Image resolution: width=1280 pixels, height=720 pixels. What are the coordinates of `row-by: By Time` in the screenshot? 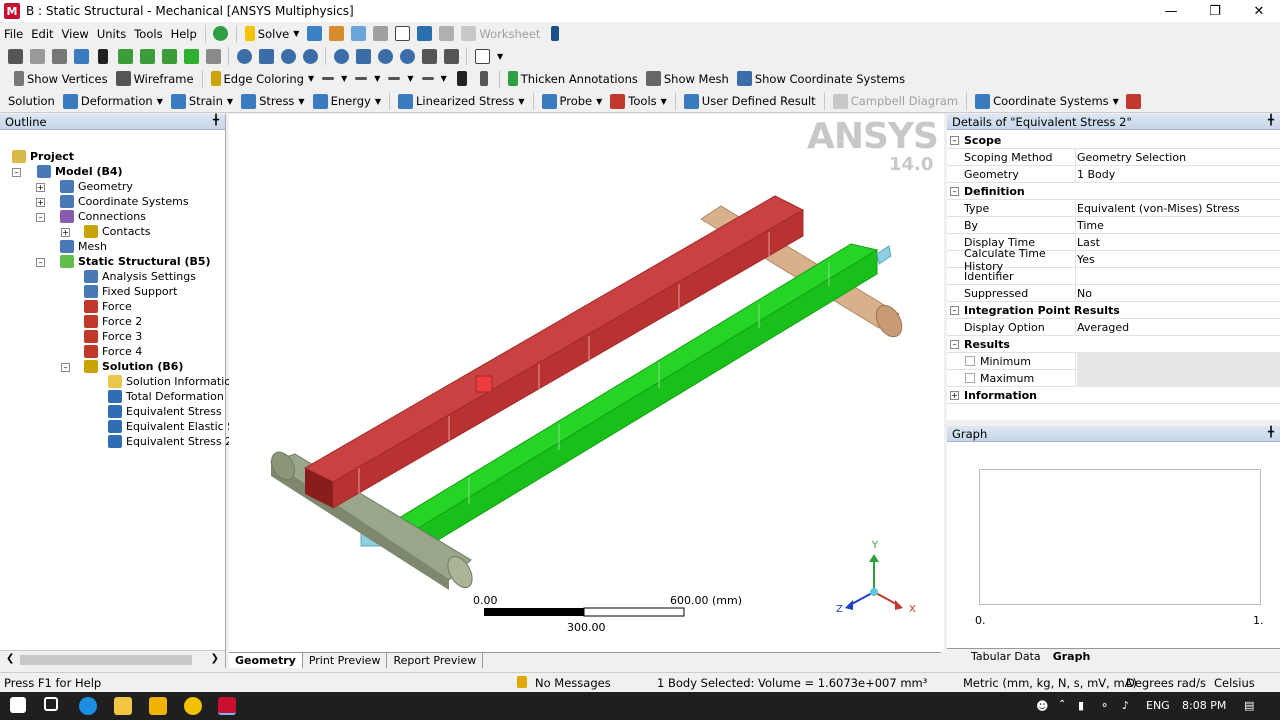 It's located at (1113, 225).